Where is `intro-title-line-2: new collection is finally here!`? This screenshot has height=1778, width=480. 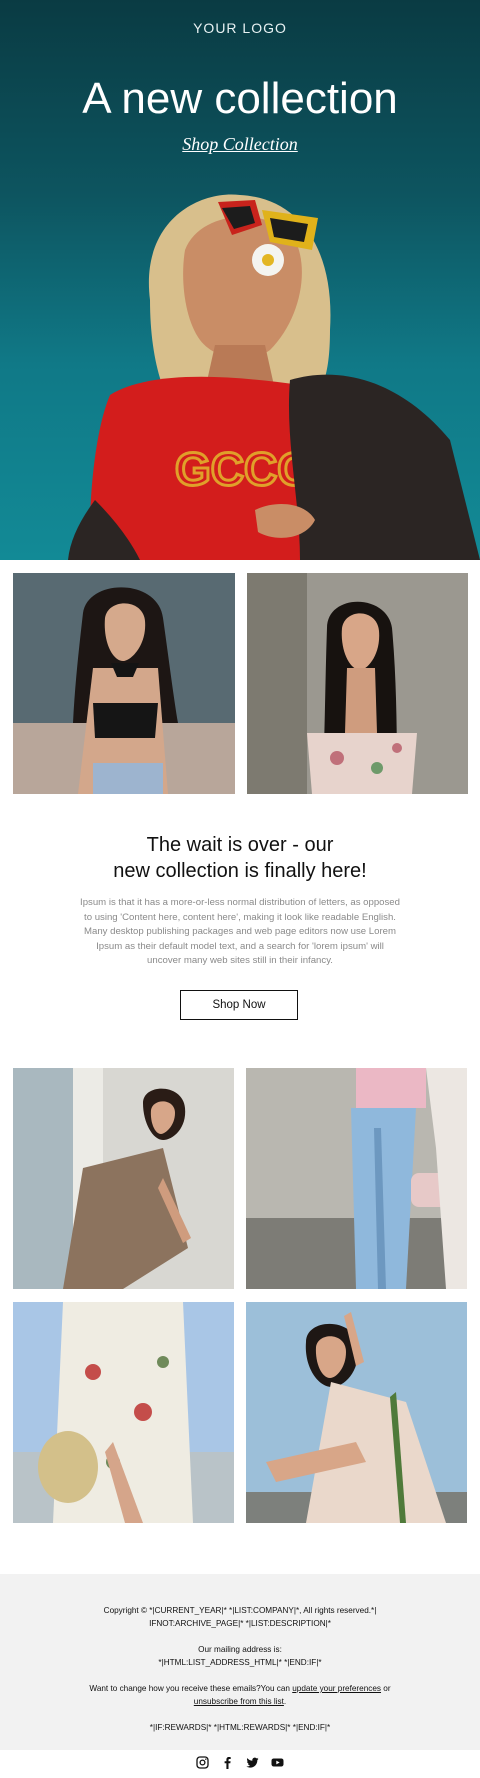
intro-title-line-2: new collection is finally here! is located at coordinates (240, 871).